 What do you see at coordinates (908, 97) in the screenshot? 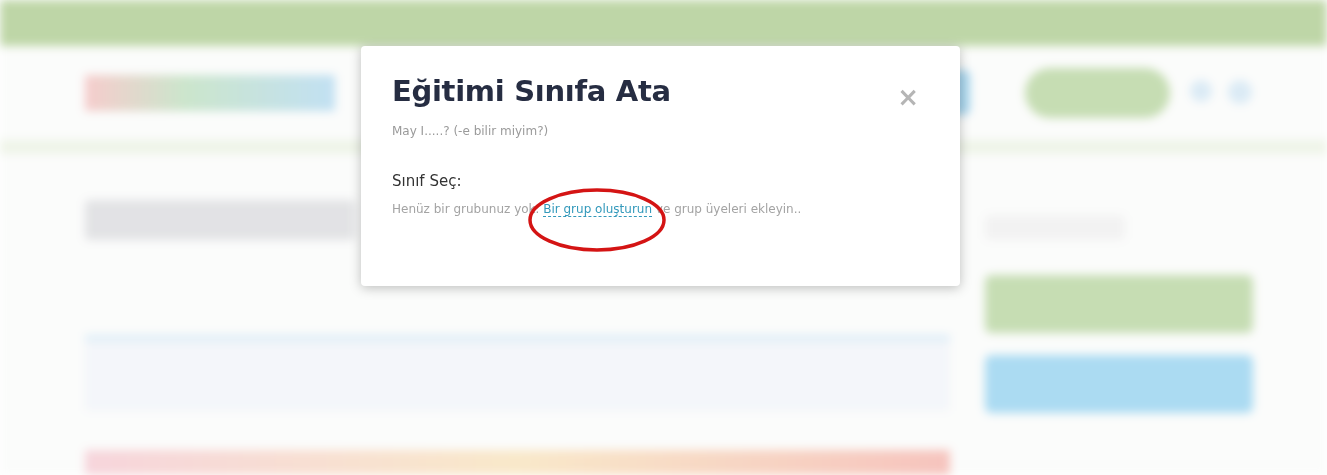
I see `close-button: ×` at bounding box center [908, 97].